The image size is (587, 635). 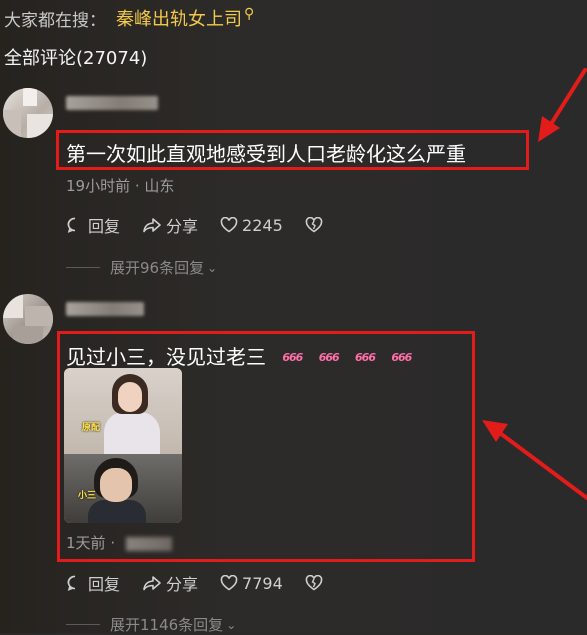 I want to click on like-button: 7794, so click(x=251, y=583).